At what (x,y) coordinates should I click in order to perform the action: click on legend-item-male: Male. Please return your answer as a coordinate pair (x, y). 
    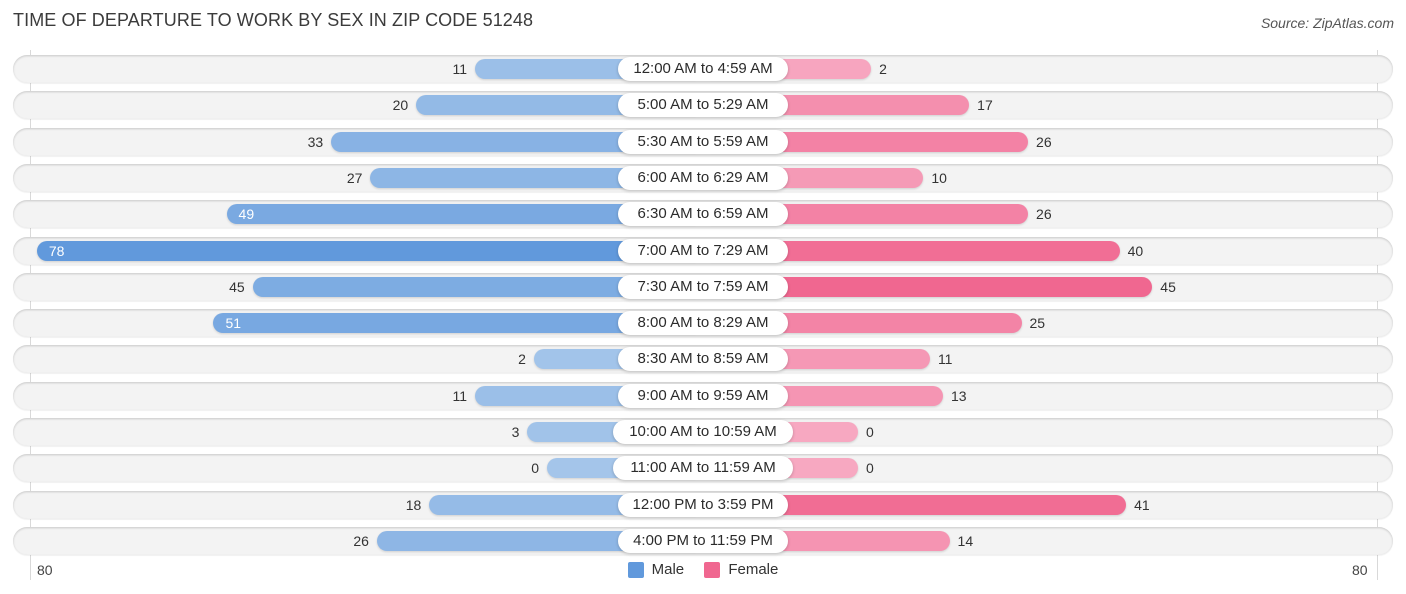
    Looking at the image, I should click on (656, 569).